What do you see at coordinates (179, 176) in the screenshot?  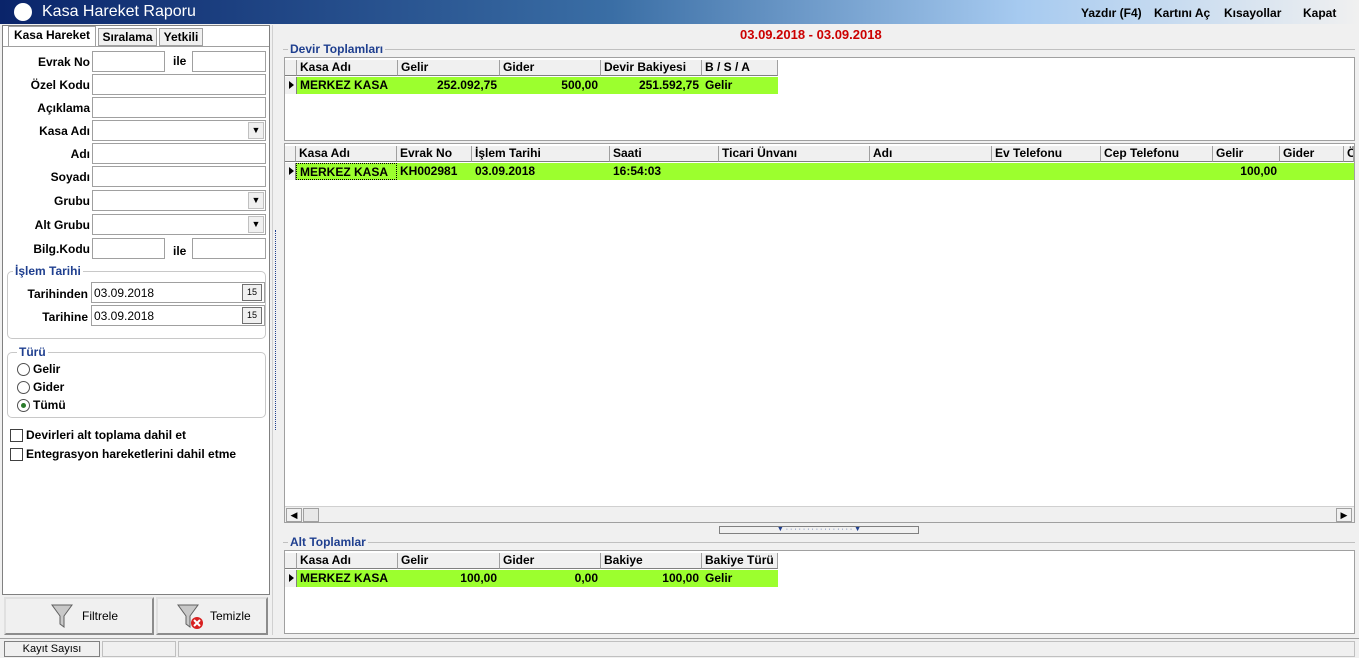 I see `soyadi-input` at bounding box center [179, 176].